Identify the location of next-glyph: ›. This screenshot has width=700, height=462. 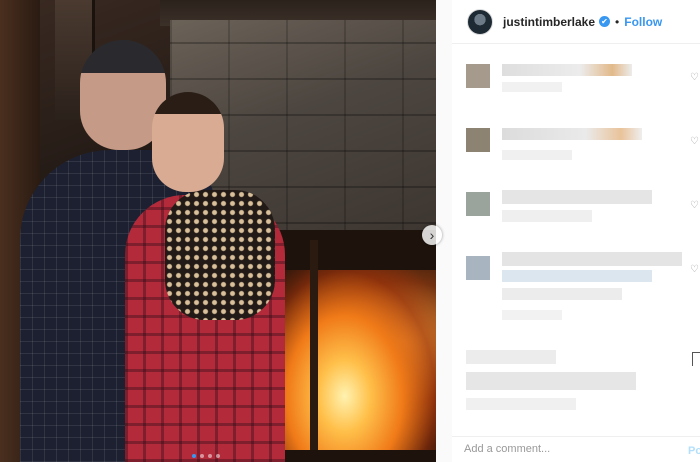
(432, 235).